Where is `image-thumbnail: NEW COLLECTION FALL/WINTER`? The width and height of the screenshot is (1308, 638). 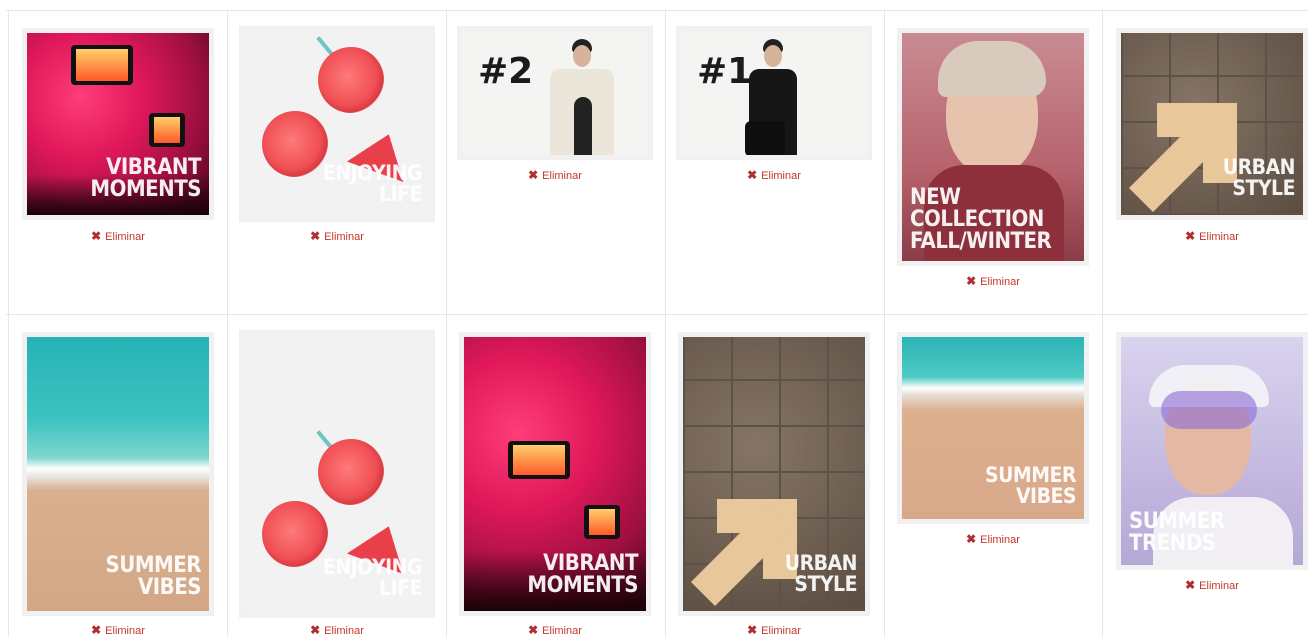 image-thumbnail: NEW COLLECTION FALL/WINTER is located at coordinates (993, 147).